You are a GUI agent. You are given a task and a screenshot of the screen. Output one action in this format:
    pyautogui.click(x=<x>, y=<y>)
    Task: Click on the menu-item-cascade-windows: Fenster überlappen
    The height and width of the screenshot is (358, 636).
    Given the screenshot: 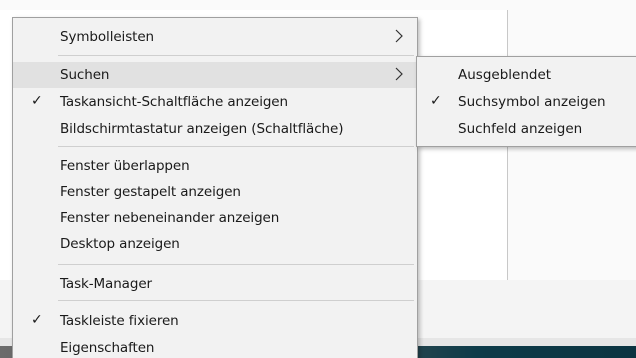 What is the action you would take?
    pyautogui.click(x=215, y=166)
    